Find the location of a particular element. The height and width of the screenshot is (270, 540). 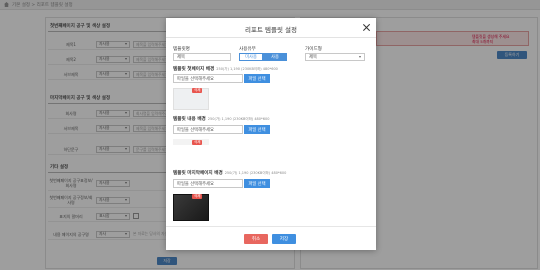

usage-off-button: 미사용 is located at coordinates (251, 57).